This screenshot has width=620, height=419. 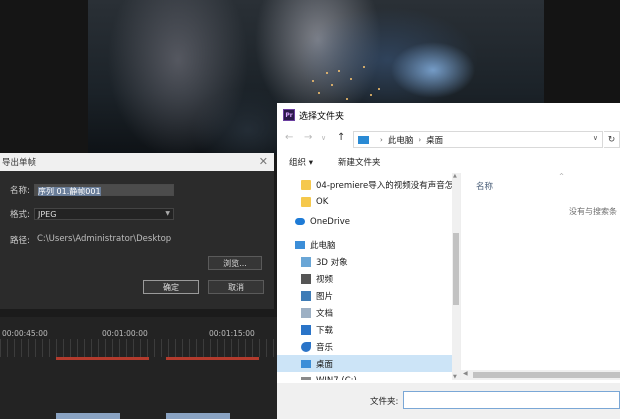 I want to click on downloads-icon, so click(x=306, y=329).